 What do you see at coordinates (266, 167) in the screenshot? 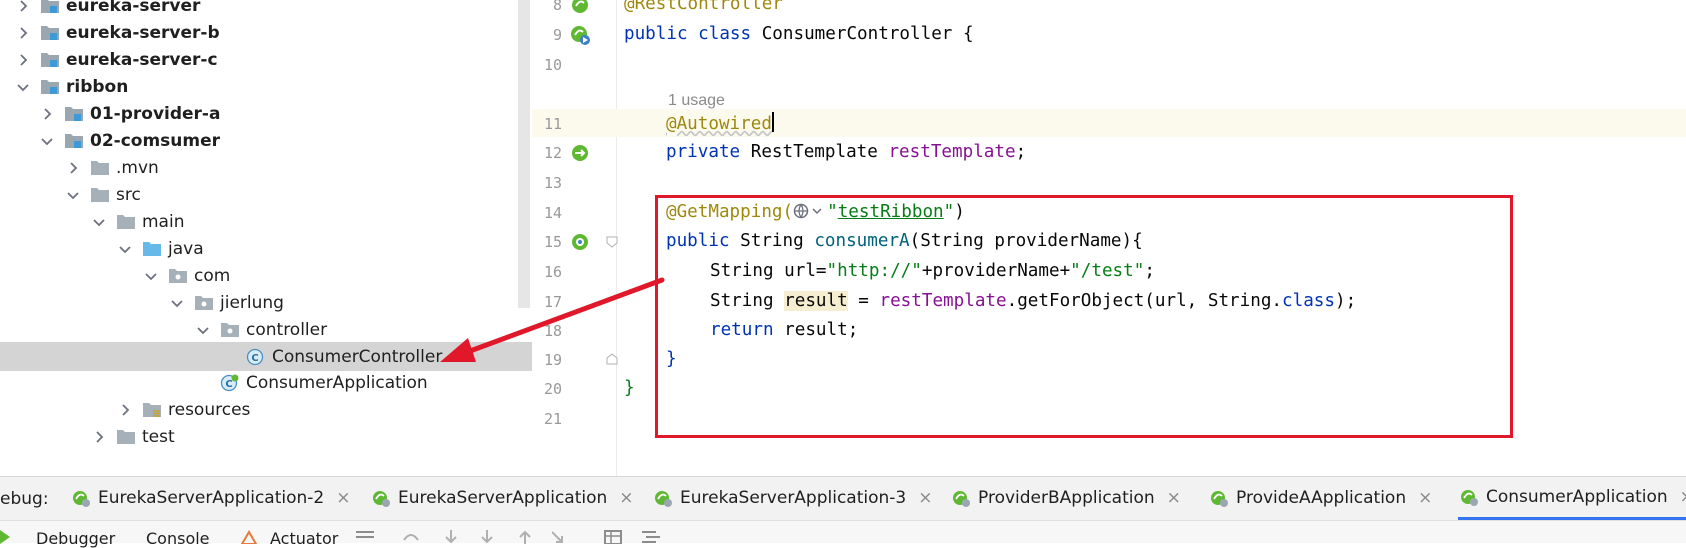
I see `tree-item: .mvn` at bounding box center [266, 167].